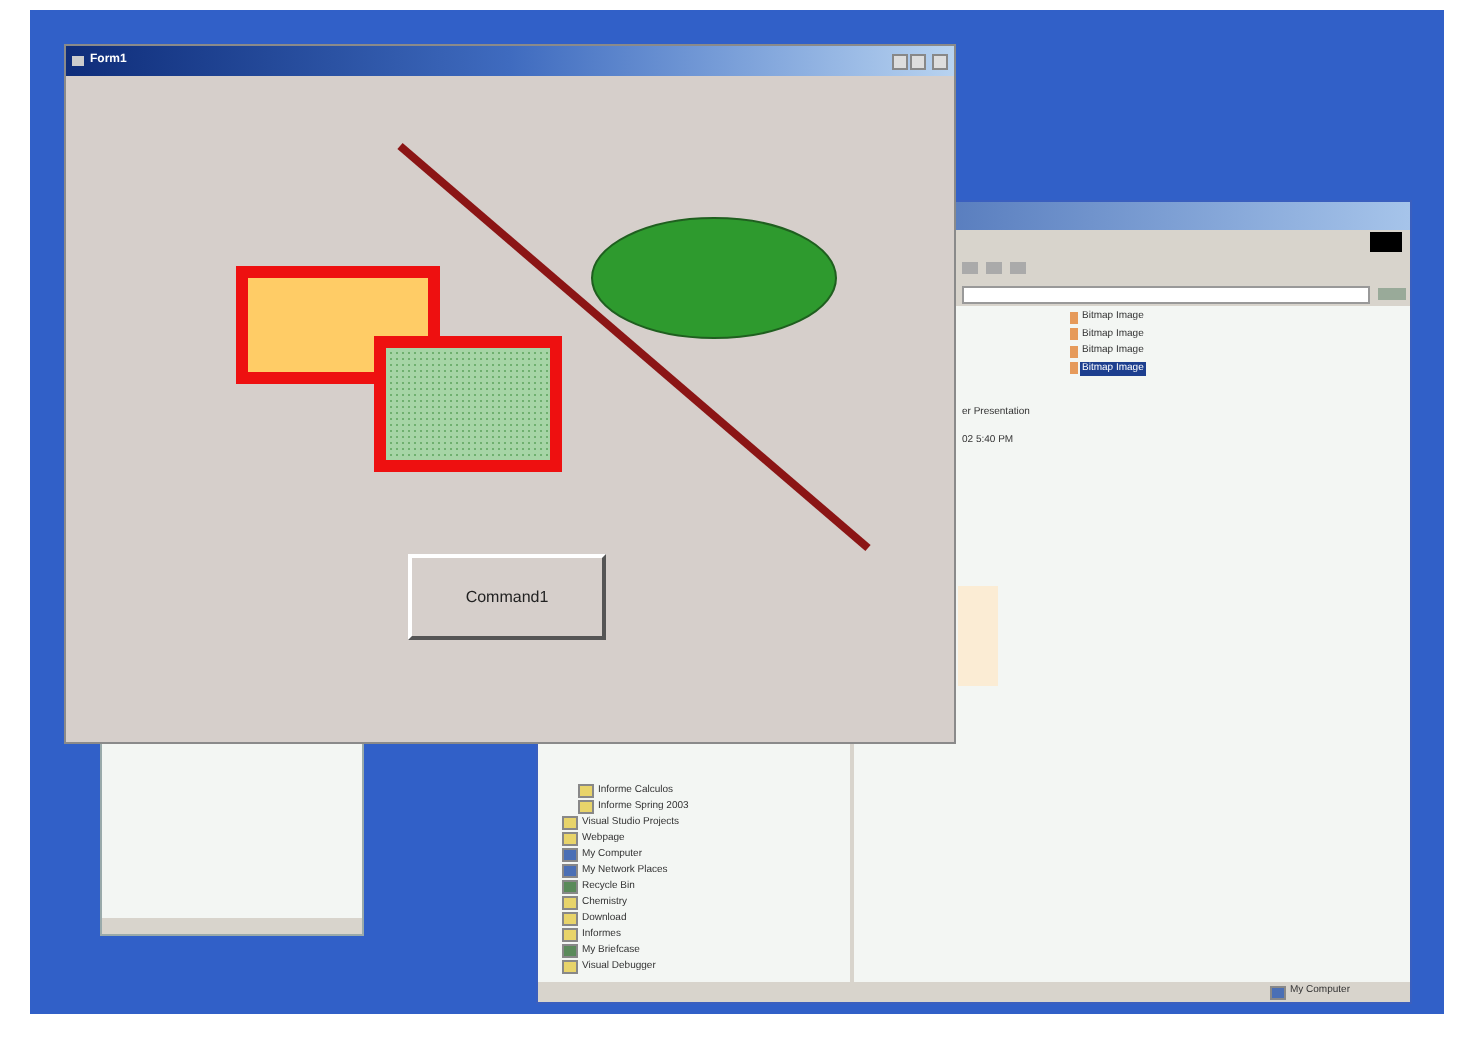 This screenshot has width=1480, height=1038. What do you see at coordinates (1277, 992) in the screenshot?
I see `computer-icon` at bounding box center [1277, 992].